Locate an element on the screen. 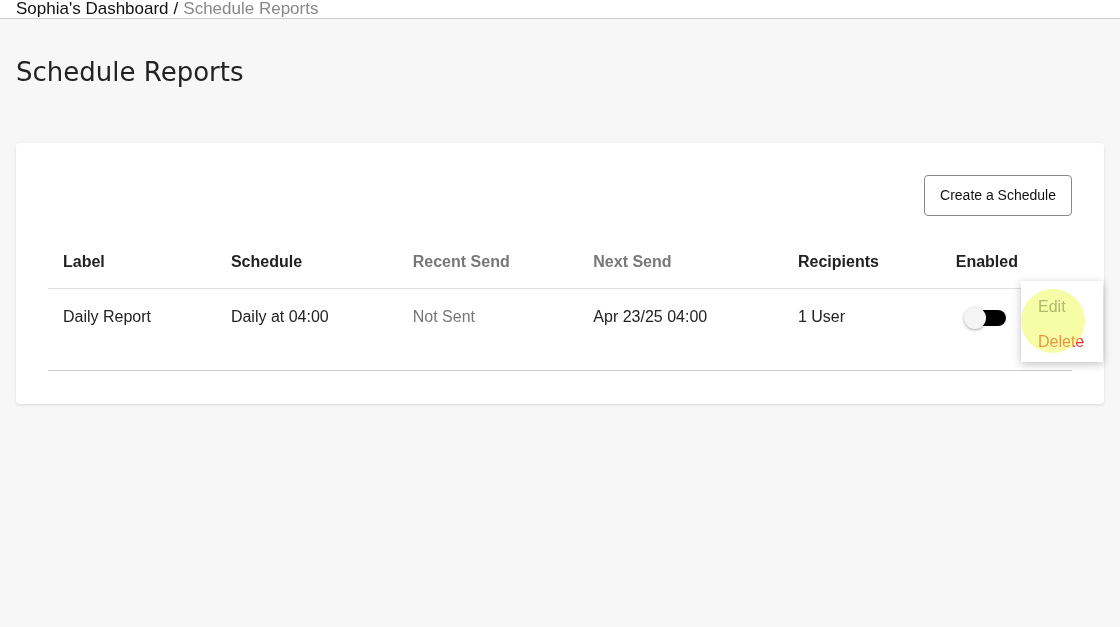 This screenshot has height=627, width=1120. breadcrumb-current: Schedule Reports is located at coordinates (251, 8).